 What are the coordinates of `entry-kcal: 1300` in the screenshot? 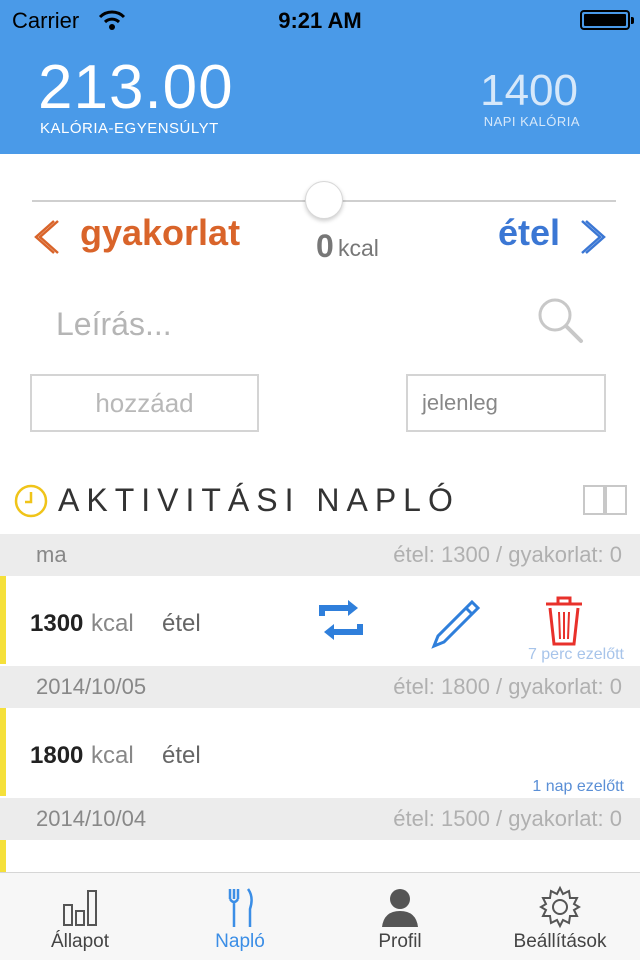 It's located at (57, 623).